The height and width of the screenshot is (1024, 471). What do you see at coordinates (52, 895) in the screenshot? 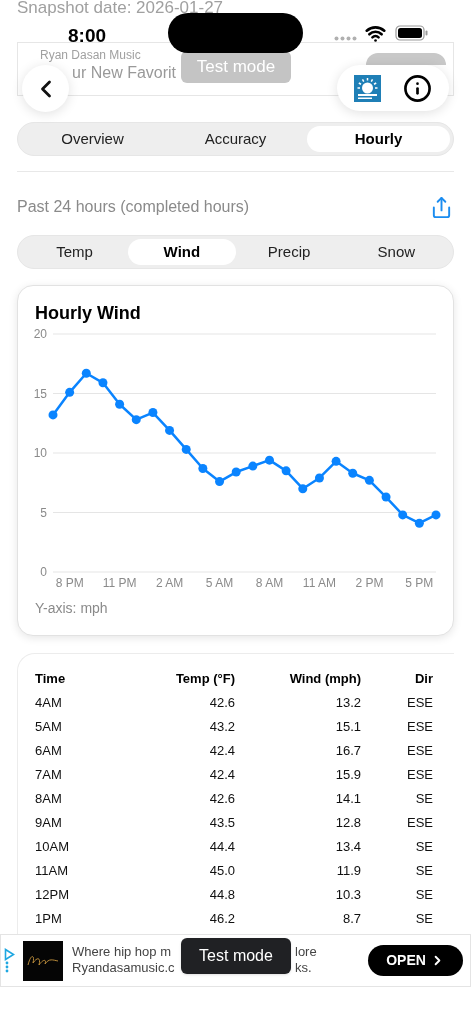
I see `table-cell-text: 12PM` at bounding box center [52, 895].